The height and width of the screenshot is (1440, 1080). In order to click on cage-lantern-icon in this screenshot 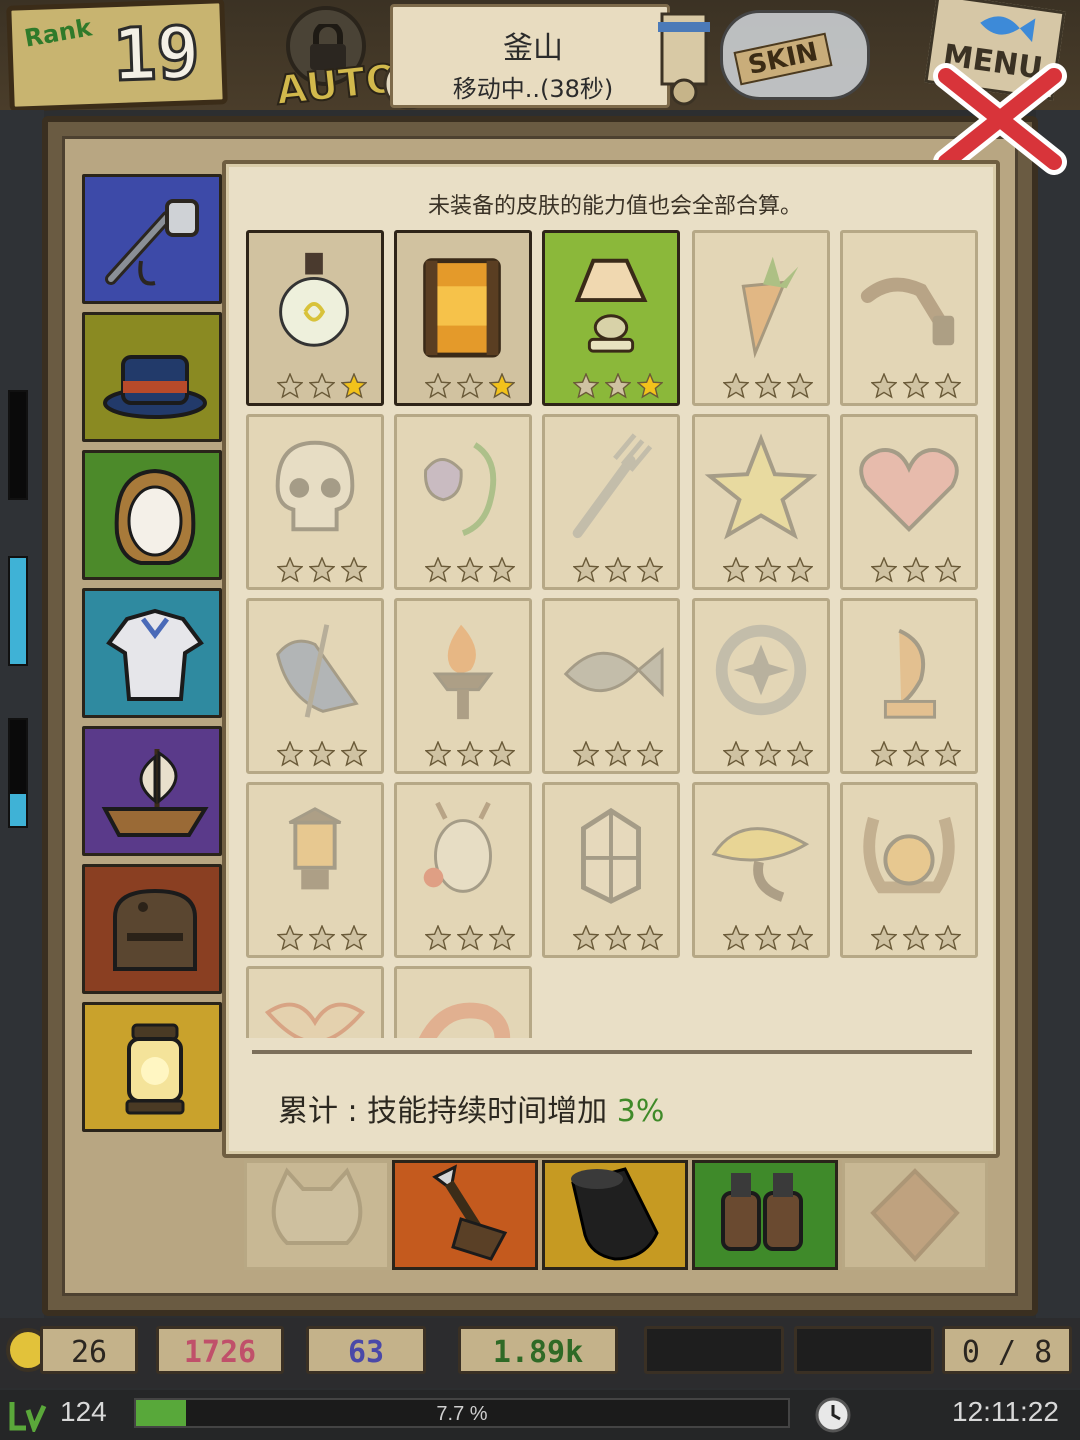, I will do `click(611, 854)`.